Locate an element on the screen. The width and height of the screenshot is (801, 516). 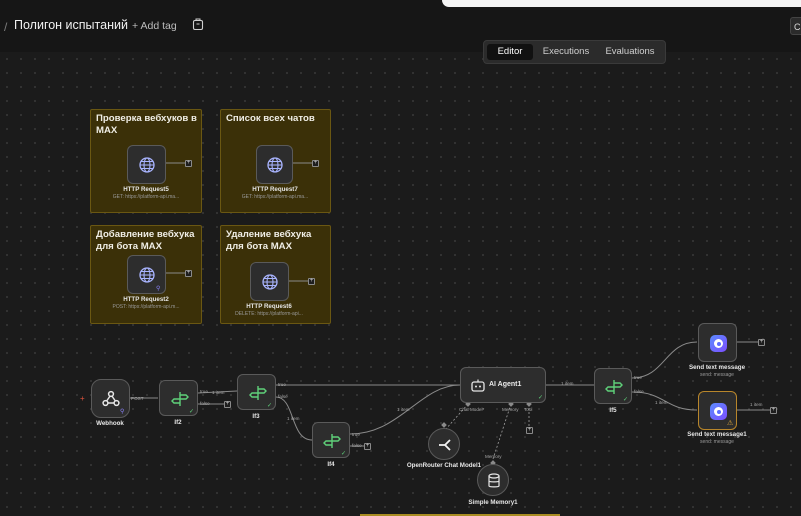
connector-label: Tool is located at coordinates (528, 409).